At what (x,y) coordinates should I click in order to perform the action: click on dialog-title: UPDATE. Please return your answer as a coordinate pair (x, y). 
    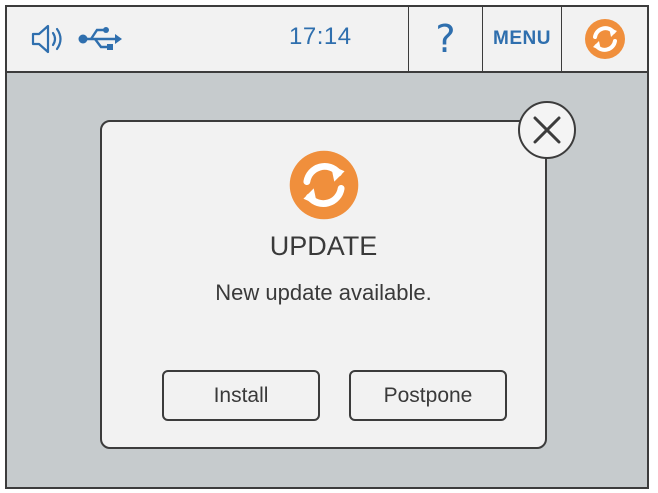
    Looking at the image, I should click on (323, 246).